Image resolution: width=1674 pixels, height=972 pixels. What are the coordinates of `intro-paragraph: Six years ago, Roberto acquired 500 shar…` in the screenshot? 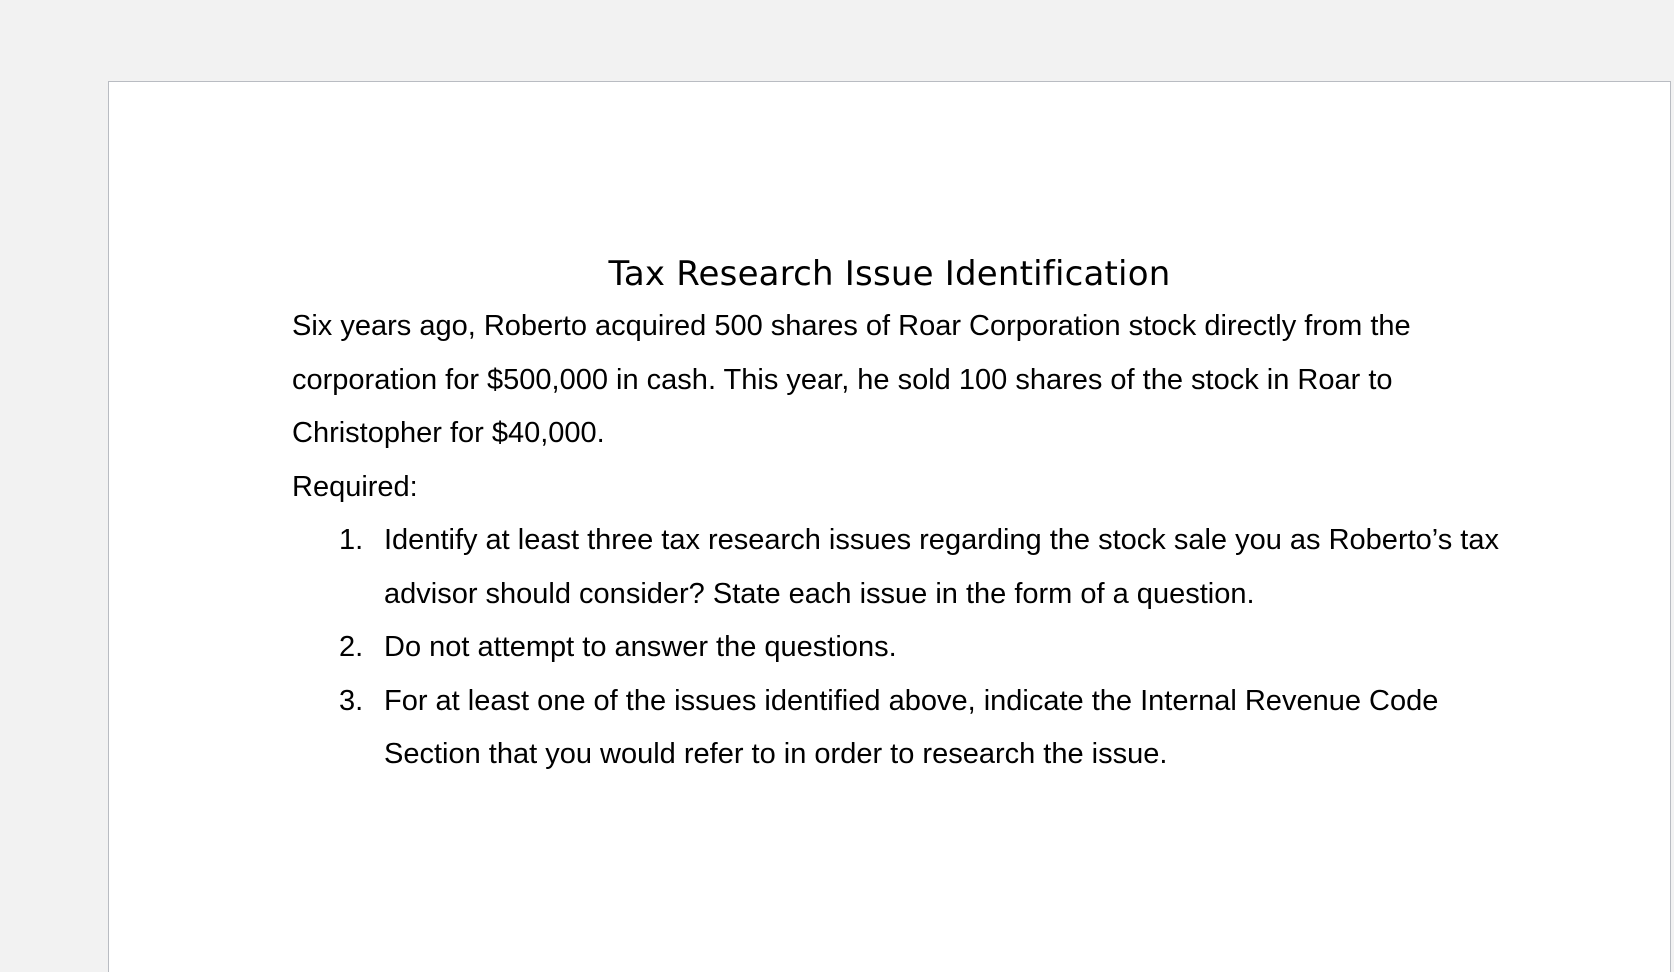 It's located at (851, 379).